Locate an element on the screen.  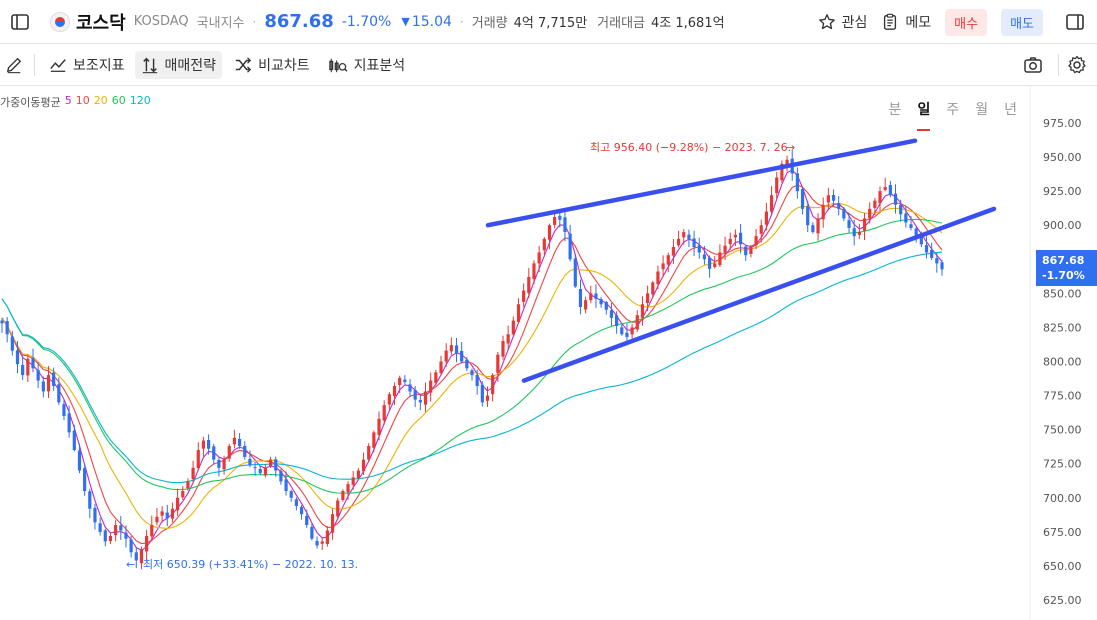
current-price-tag: 867.68 -1.70% is located at coordinates (1066, 268).